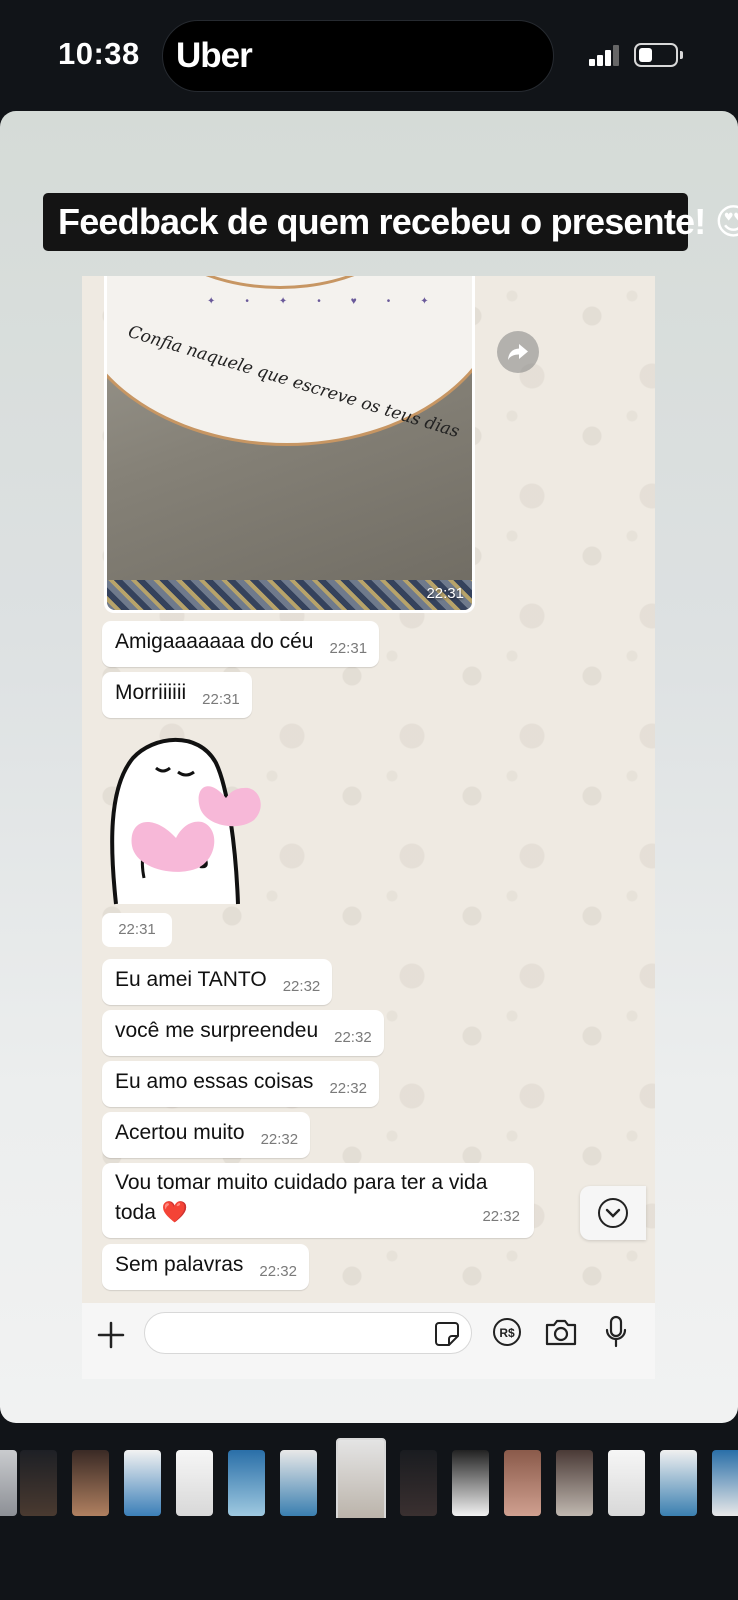 The height and width of the screenshot is (1600, 738). What do you see at coordinates (616, 1332) in the screenshot?
I see `microphone-icon` at bounding box center [616, 1332].